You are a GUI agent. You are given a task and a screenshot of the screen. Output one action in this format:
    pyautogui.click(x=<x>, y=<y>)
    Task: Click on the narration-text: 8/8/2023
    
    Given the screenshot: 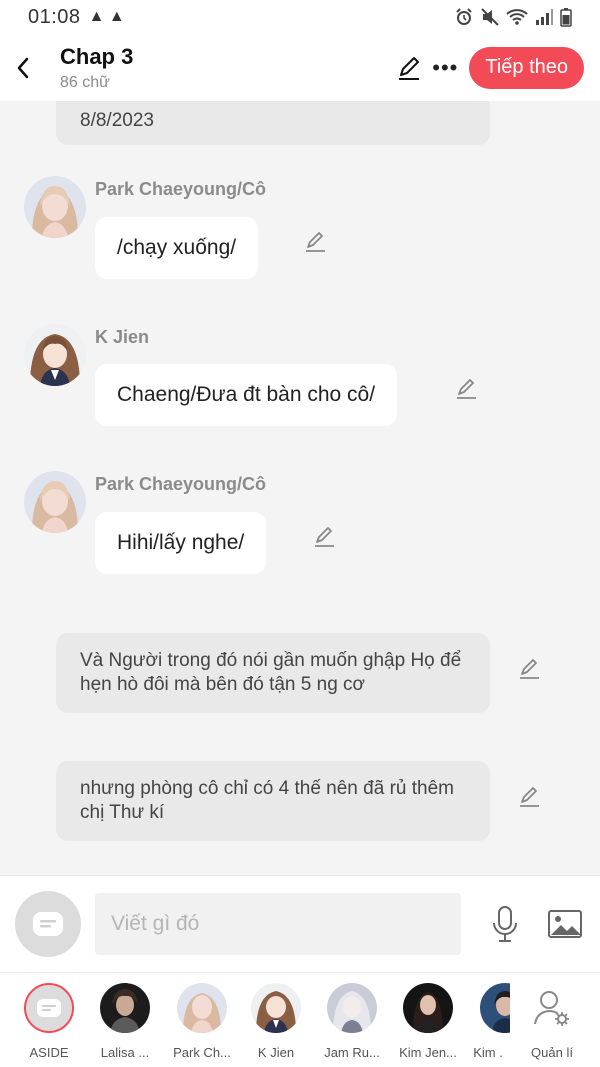 What is the action you would take?
    pyautogui.click(x=117, y=120)
    